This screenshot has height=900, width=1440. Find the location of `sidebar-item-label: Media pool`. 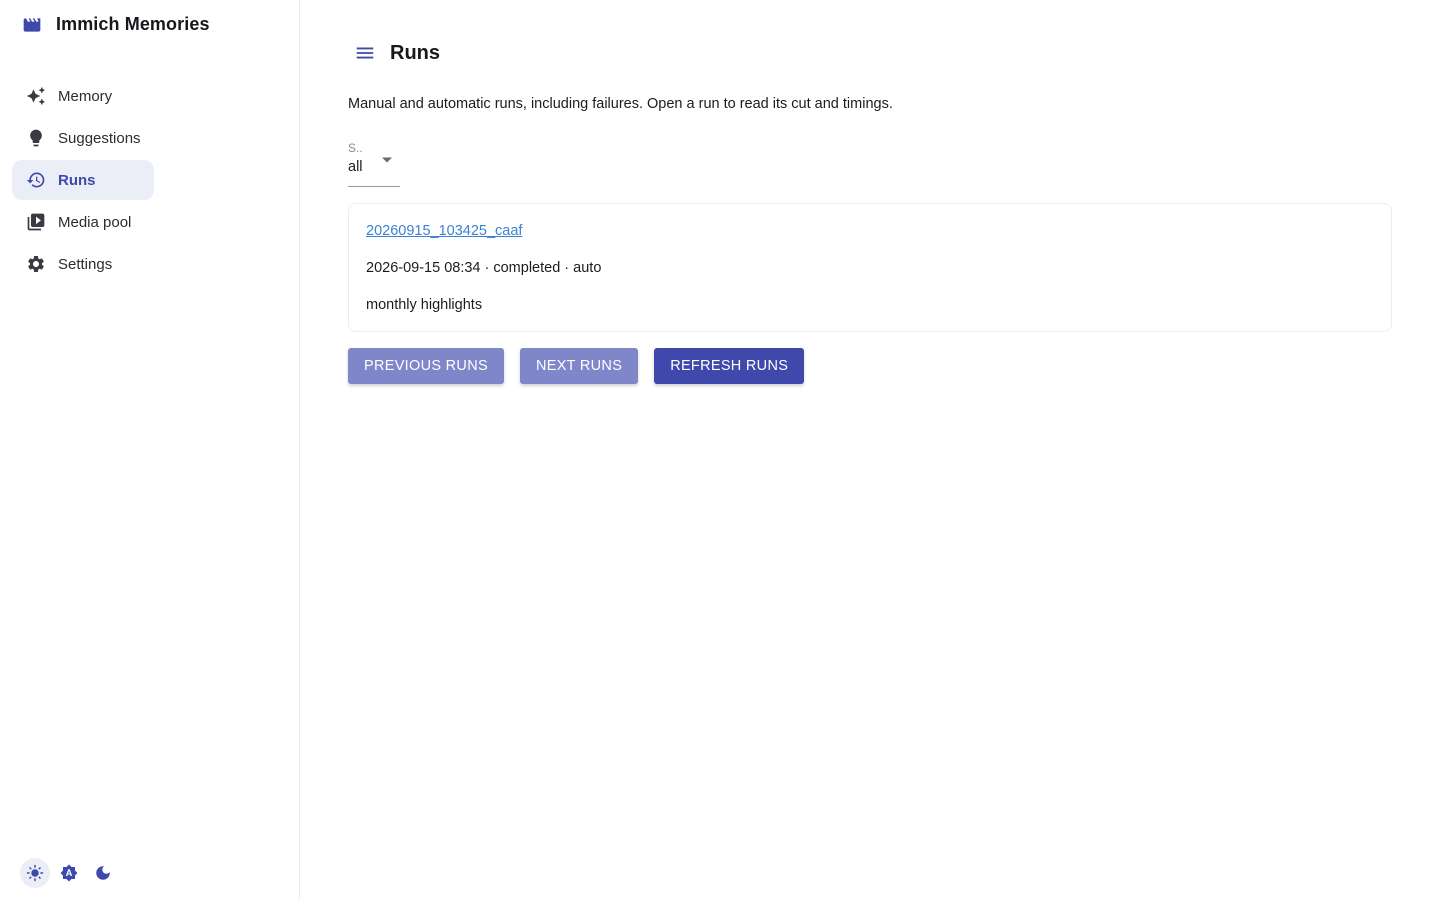

sidebar-item-label: Media pool is located at coordinates (95, 222).